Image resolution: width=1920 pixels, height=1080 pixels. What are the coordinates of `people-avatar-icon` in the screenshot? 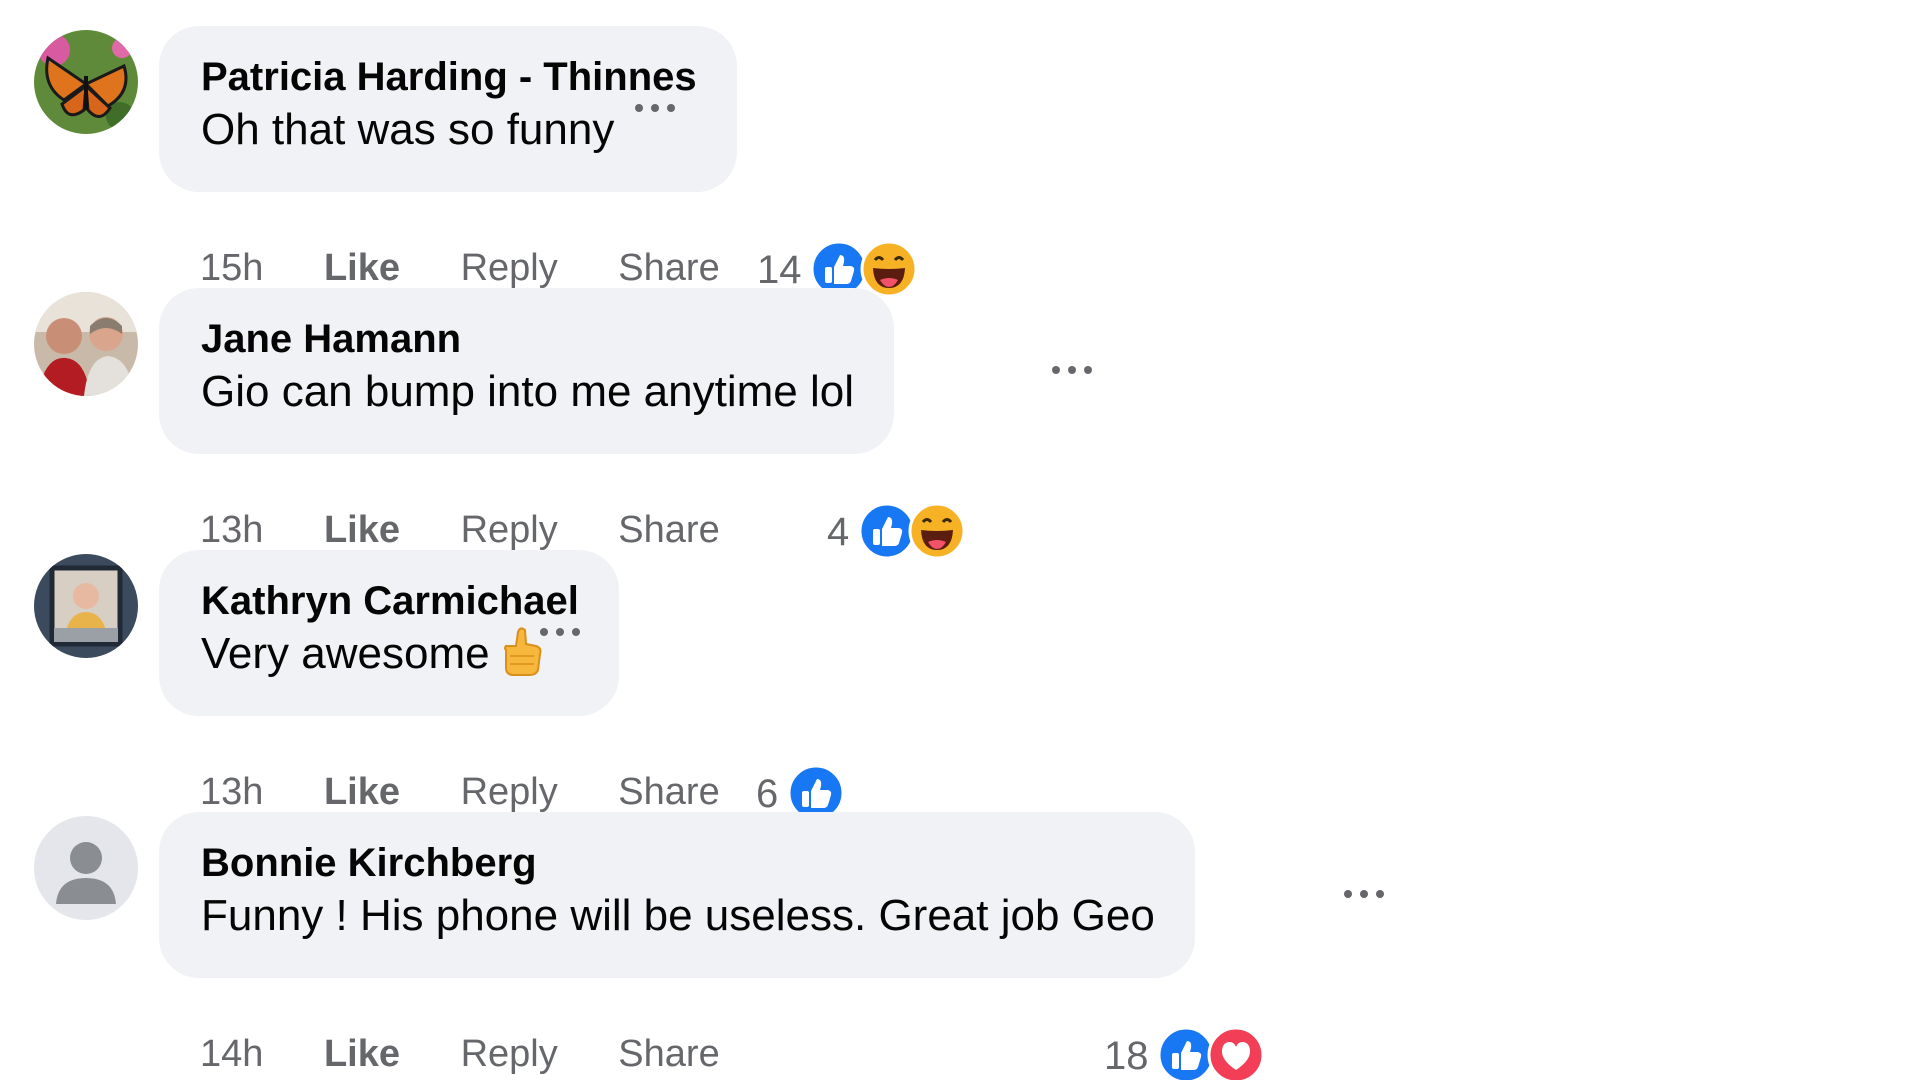 It's located at (86, 344).